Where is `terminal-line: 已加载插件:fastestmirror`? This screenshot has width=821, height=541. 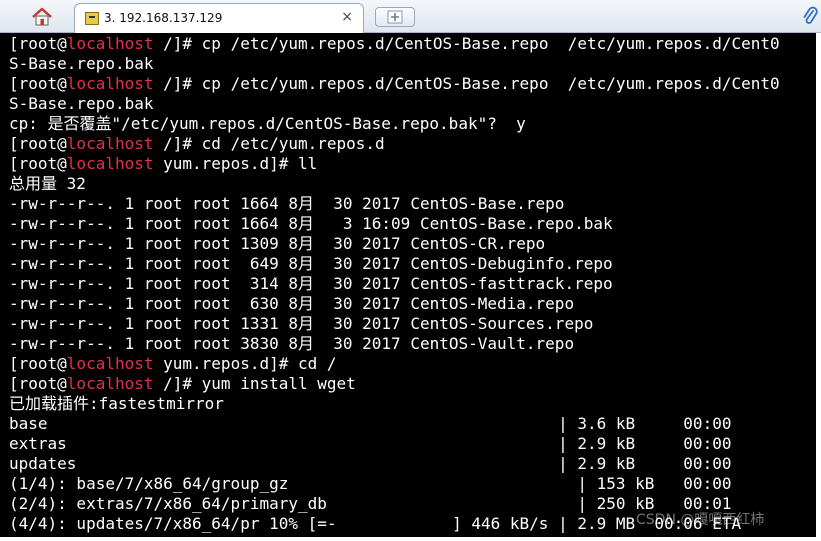
terminal-line: 已加载插件:fastestmirror is located at coordinates (116, 403).